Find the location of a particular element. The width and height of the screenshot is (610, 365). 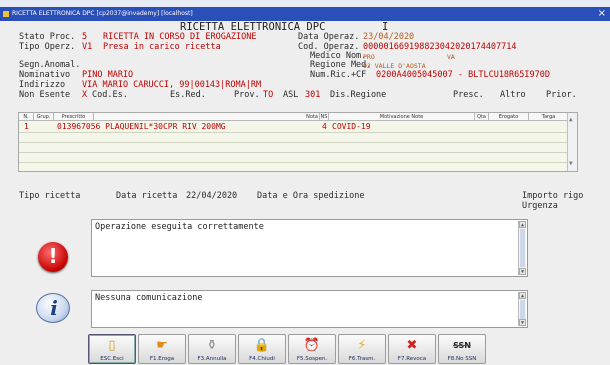

no-ssn-button: SSN F8.No SSN is located at coordinates (462, 349).